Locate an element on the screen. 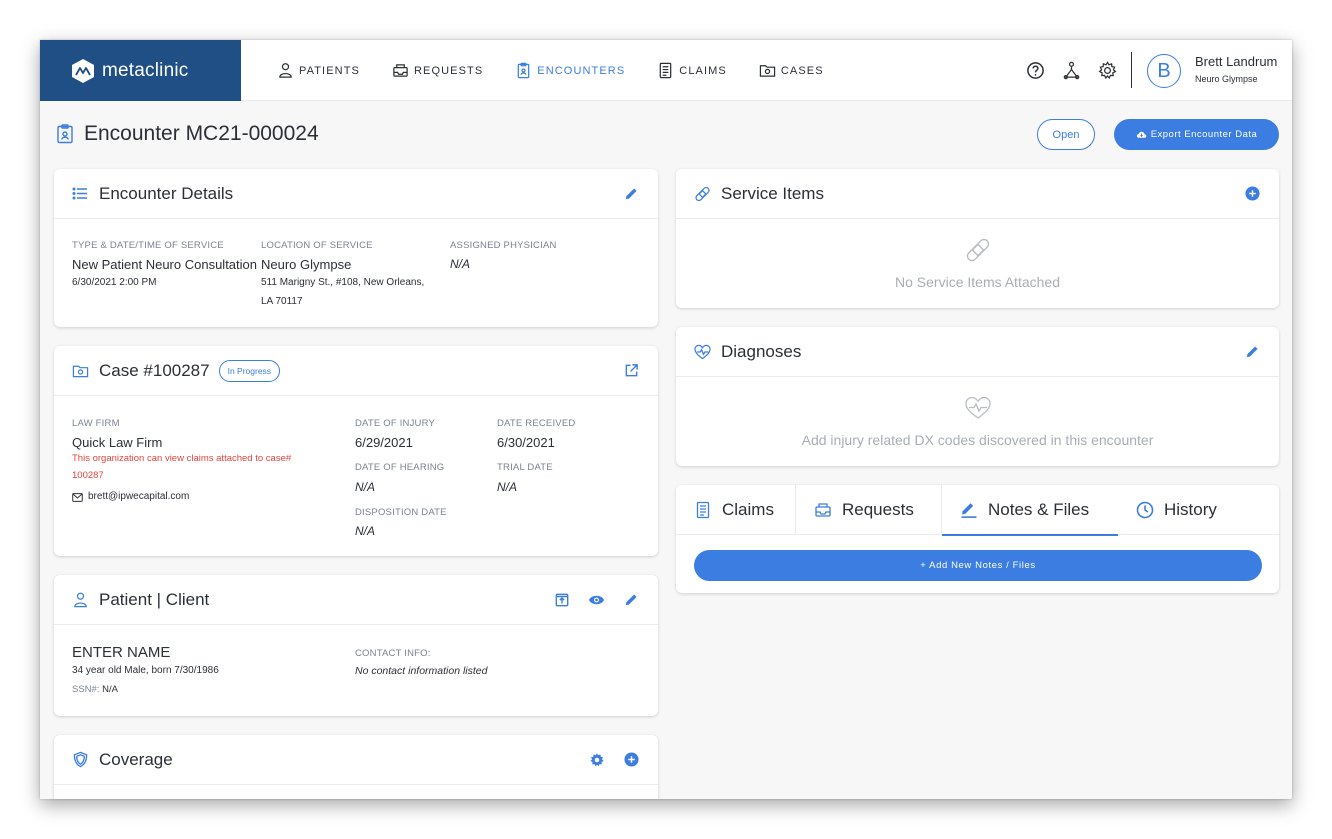 The width and height of the screenshot is (1332, 839). law-firm-email: brett@ipwecapital.com is located at coordinates (130, 497).